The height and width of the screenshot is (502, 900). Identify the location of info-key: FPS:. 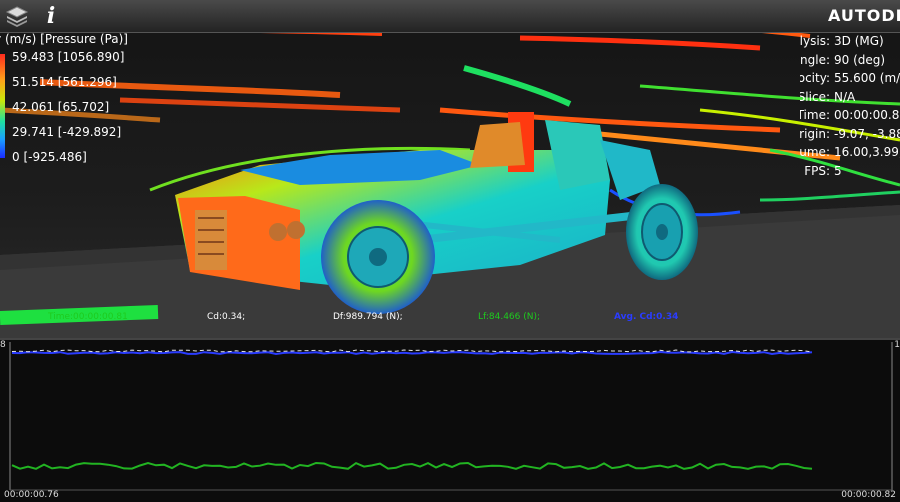
(817, 170).